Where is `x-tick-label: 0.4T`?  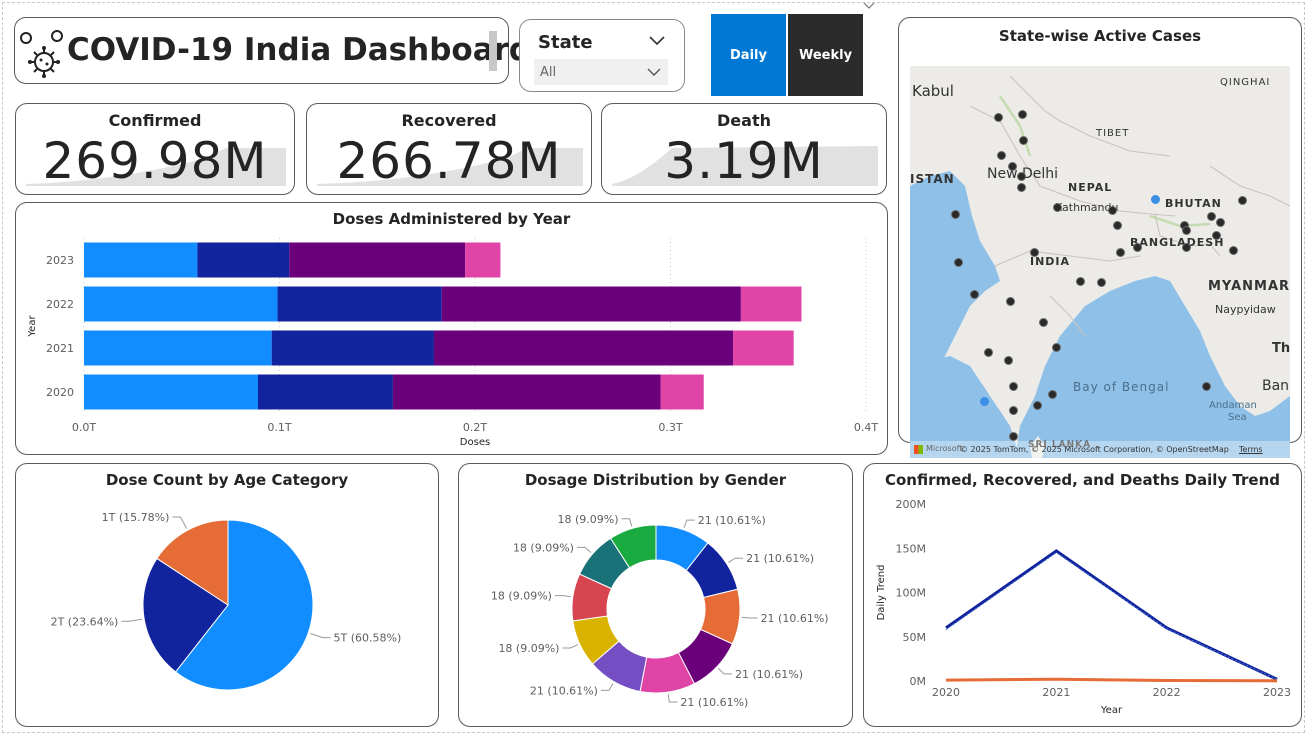
x-tick-label: 0.4T is located at coordinates (866, 427).